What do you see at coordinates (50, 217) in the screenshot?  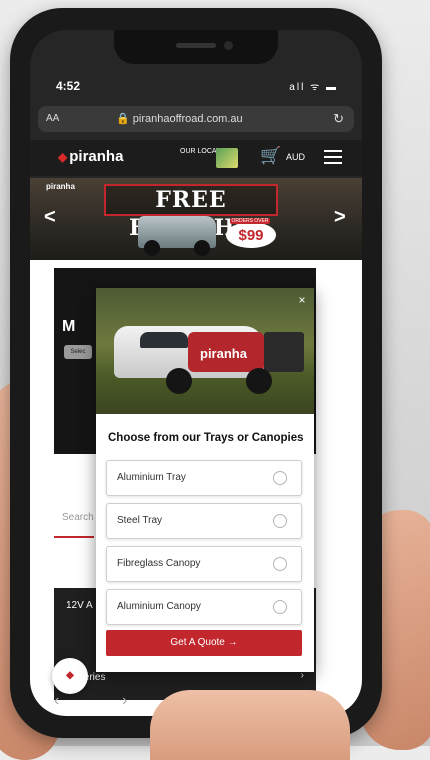 I see `banner-prev-arrow: <` at bounding box center [50, 217].